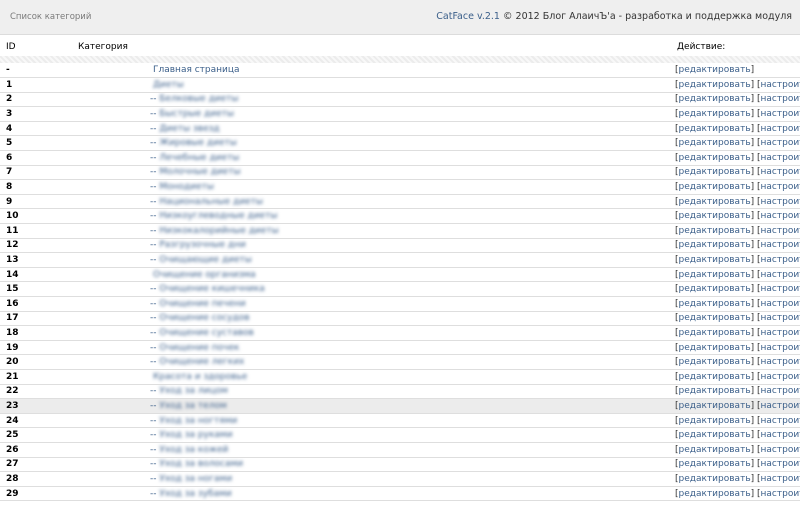 This screenshot has height=507, width=800. What do you see at coordinates (196, 70) in the screenshot?
I see `category-link: Главная страница` at bounding box center [196, 70].